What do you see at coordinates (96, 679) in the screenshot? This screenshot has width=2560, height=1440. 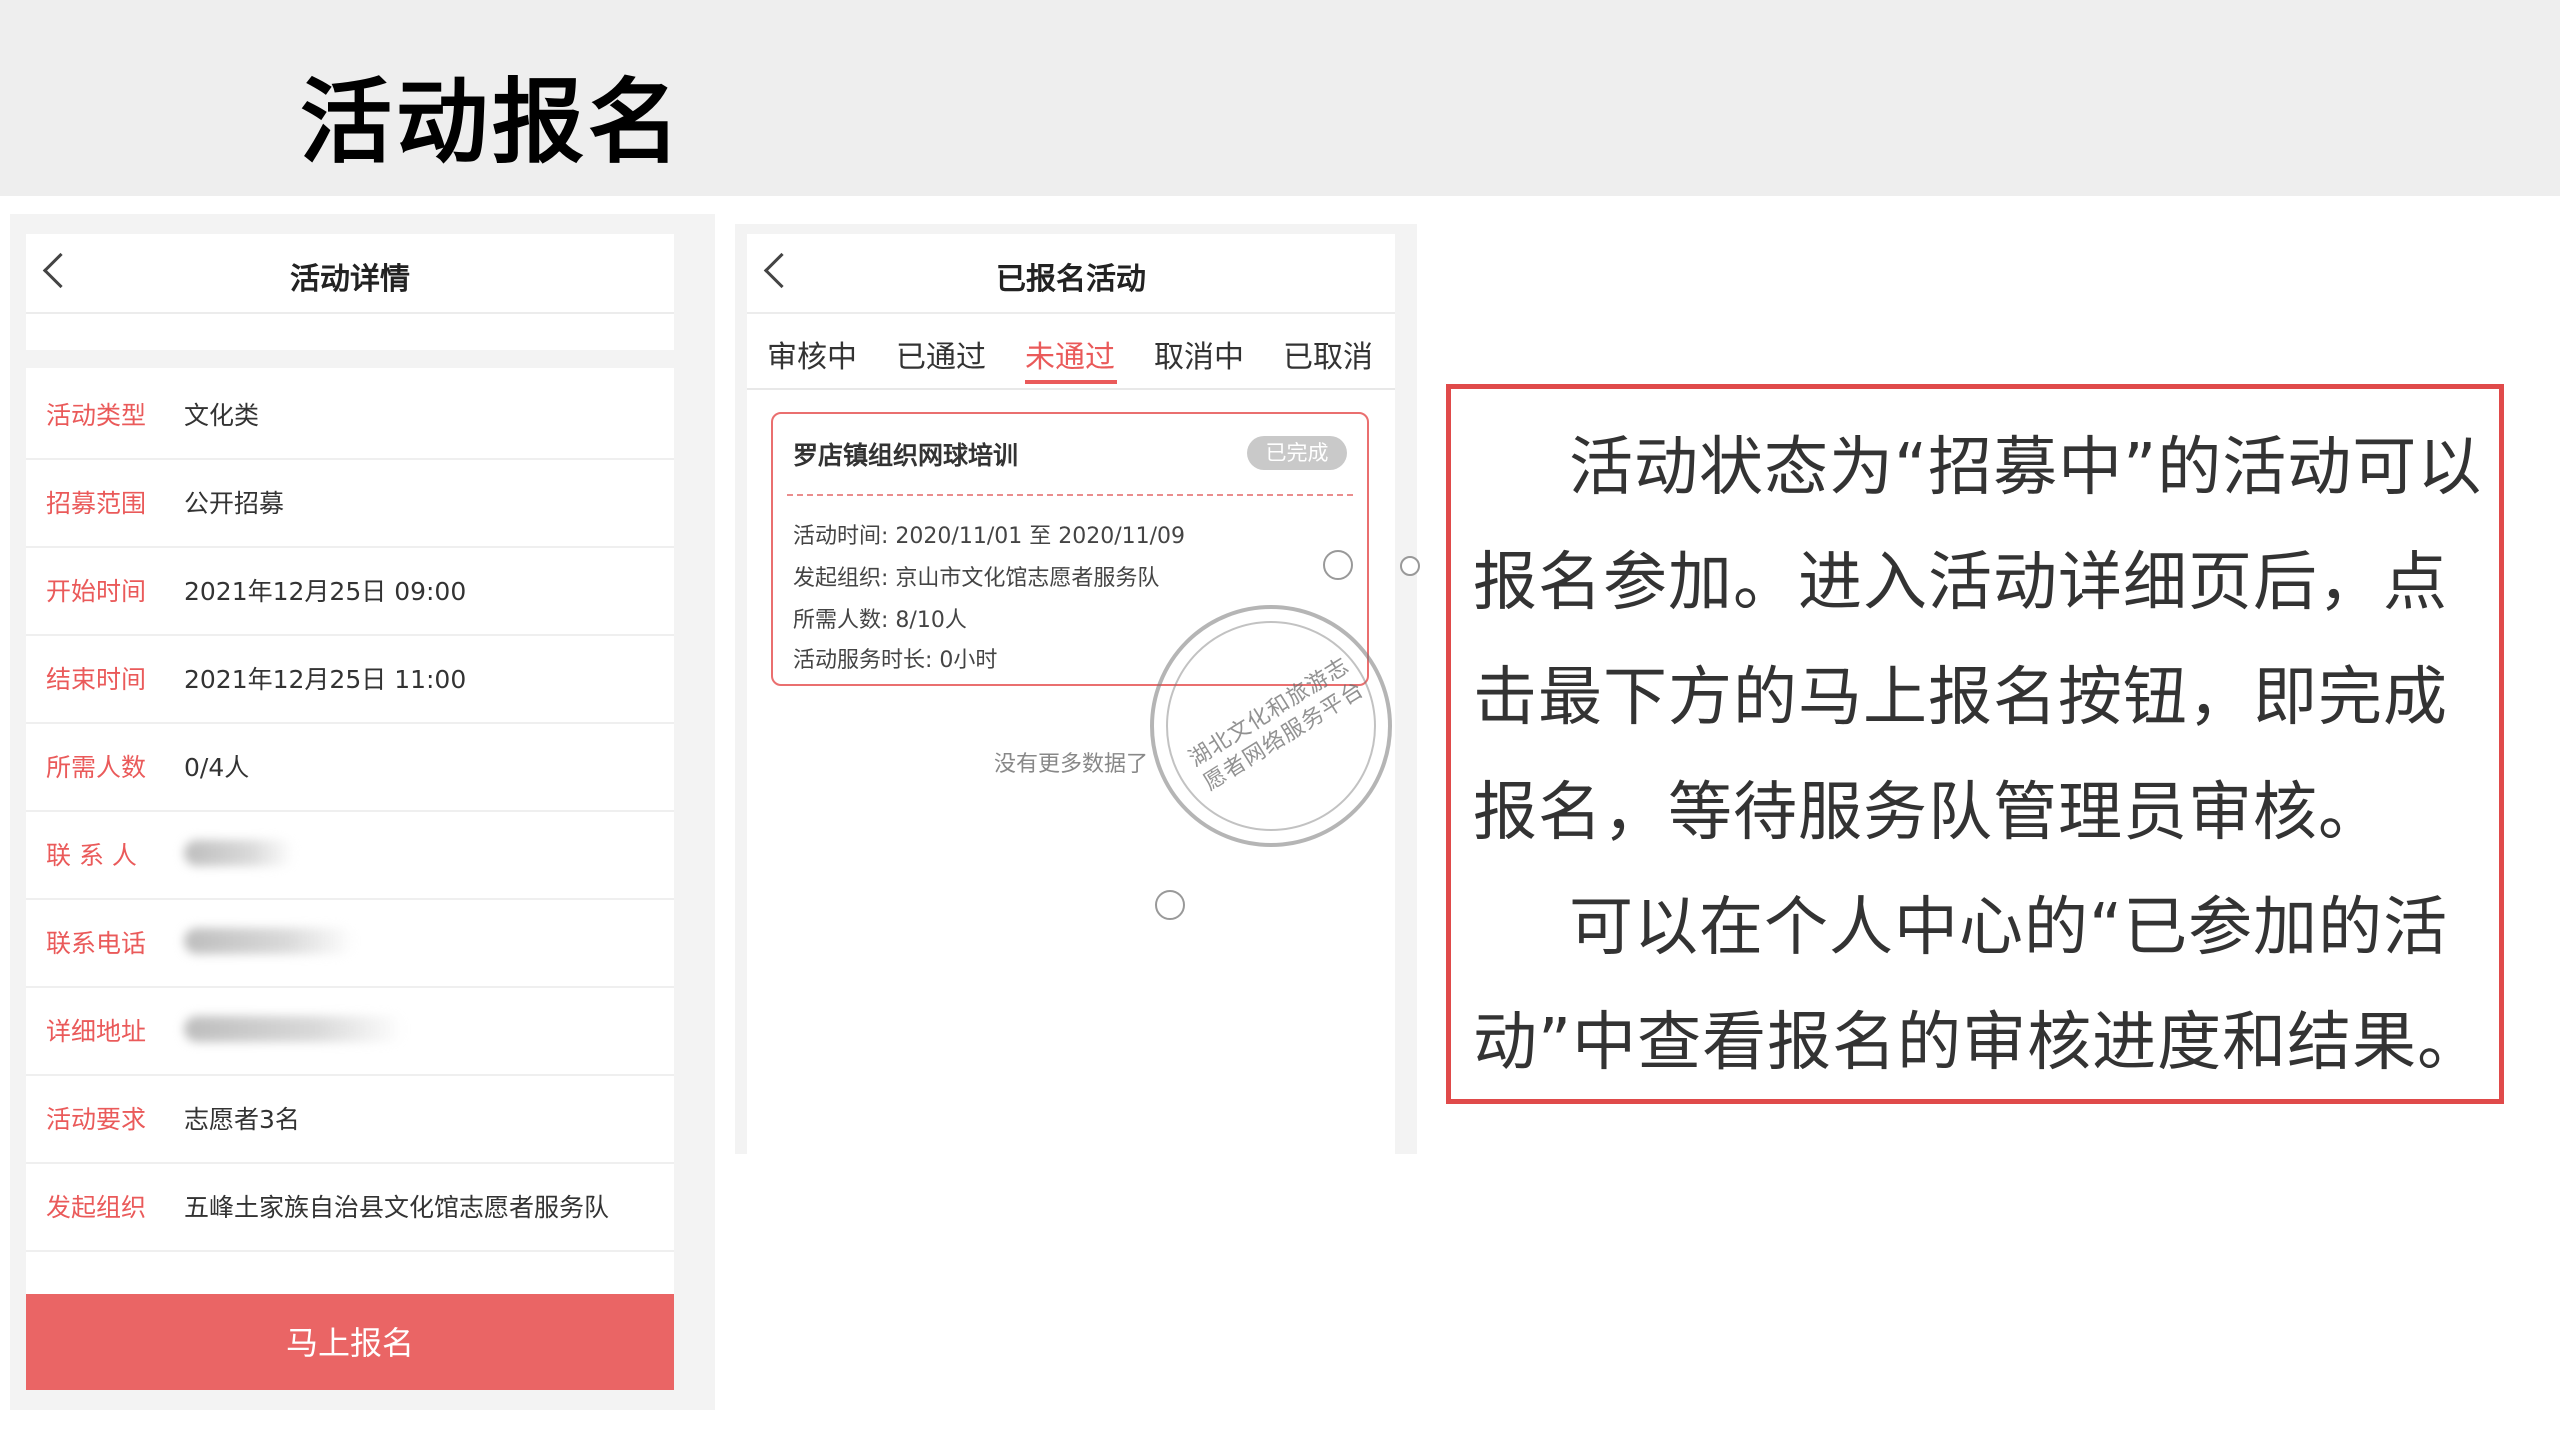 I see `field-label: 结束时间` at bounding box center [96, 679].